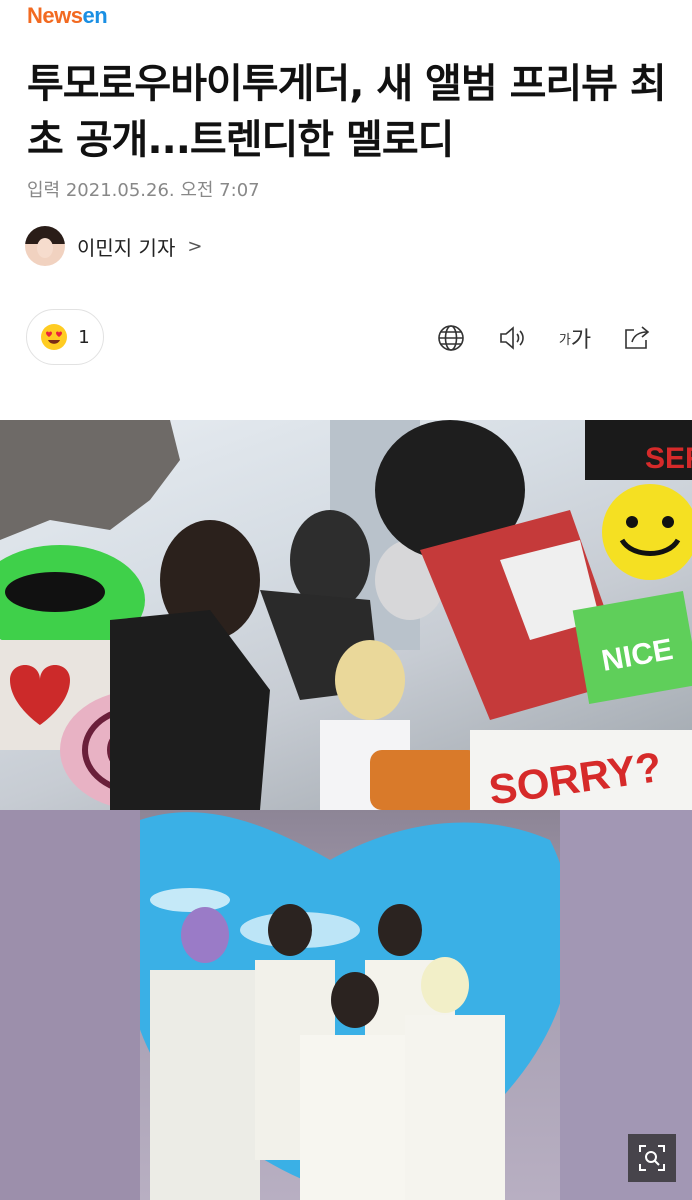  What do you see at coordinates (126, 247) in the screenshot?
I see `reporter-name: 이민지 기자` at bounding box center [126, 247].